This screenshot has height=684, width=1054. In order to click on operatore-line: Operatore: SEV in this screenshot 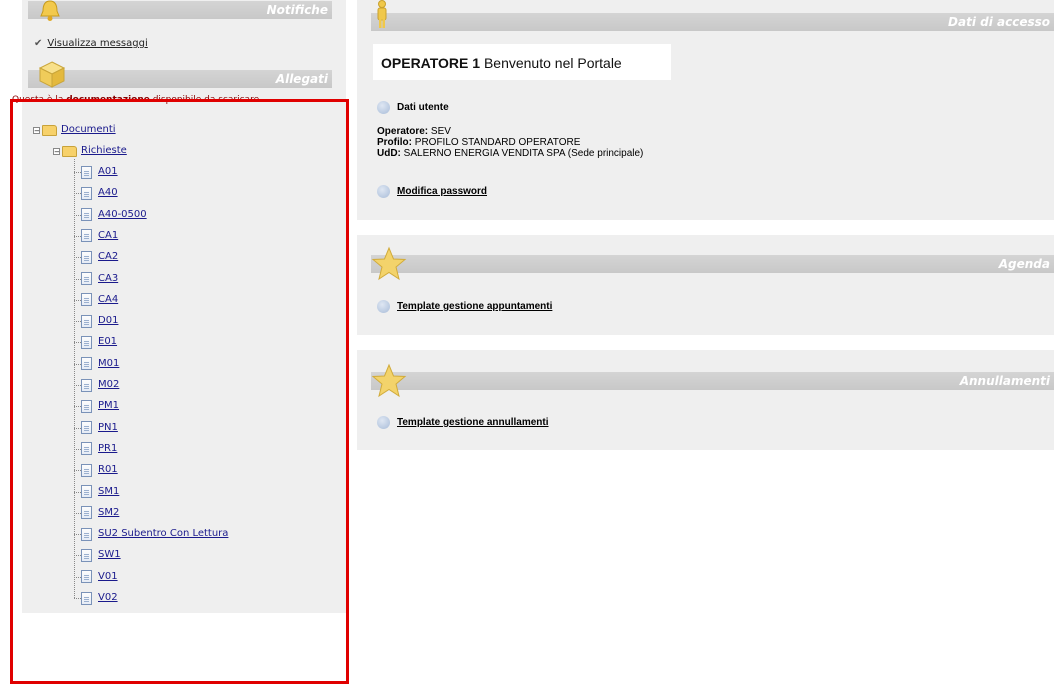, I will do `click(414, 131)`.